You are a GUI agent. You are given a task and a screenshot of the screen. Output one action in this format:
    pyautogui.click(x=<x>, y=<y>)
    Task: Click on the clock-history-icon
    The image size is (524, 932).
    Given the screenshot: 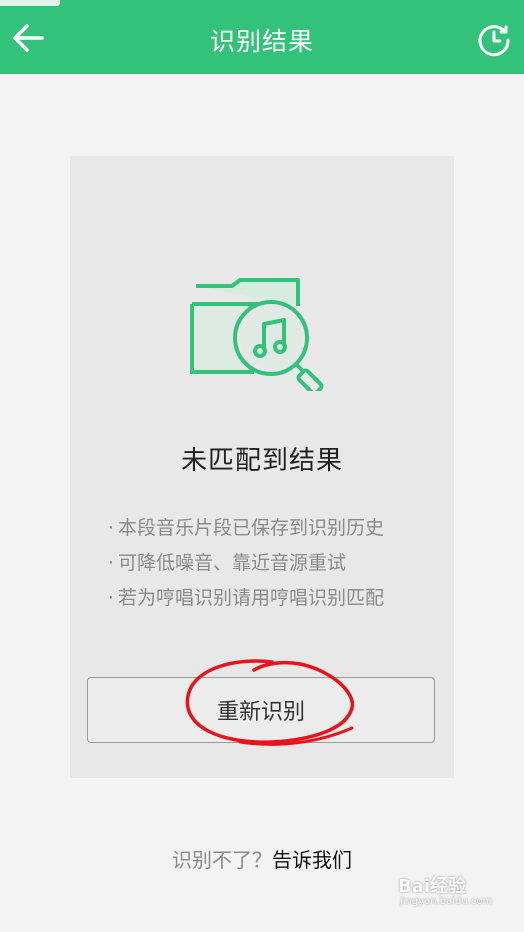 What is the action you would take?
    pyautogui.click(x=494, y=42)
    